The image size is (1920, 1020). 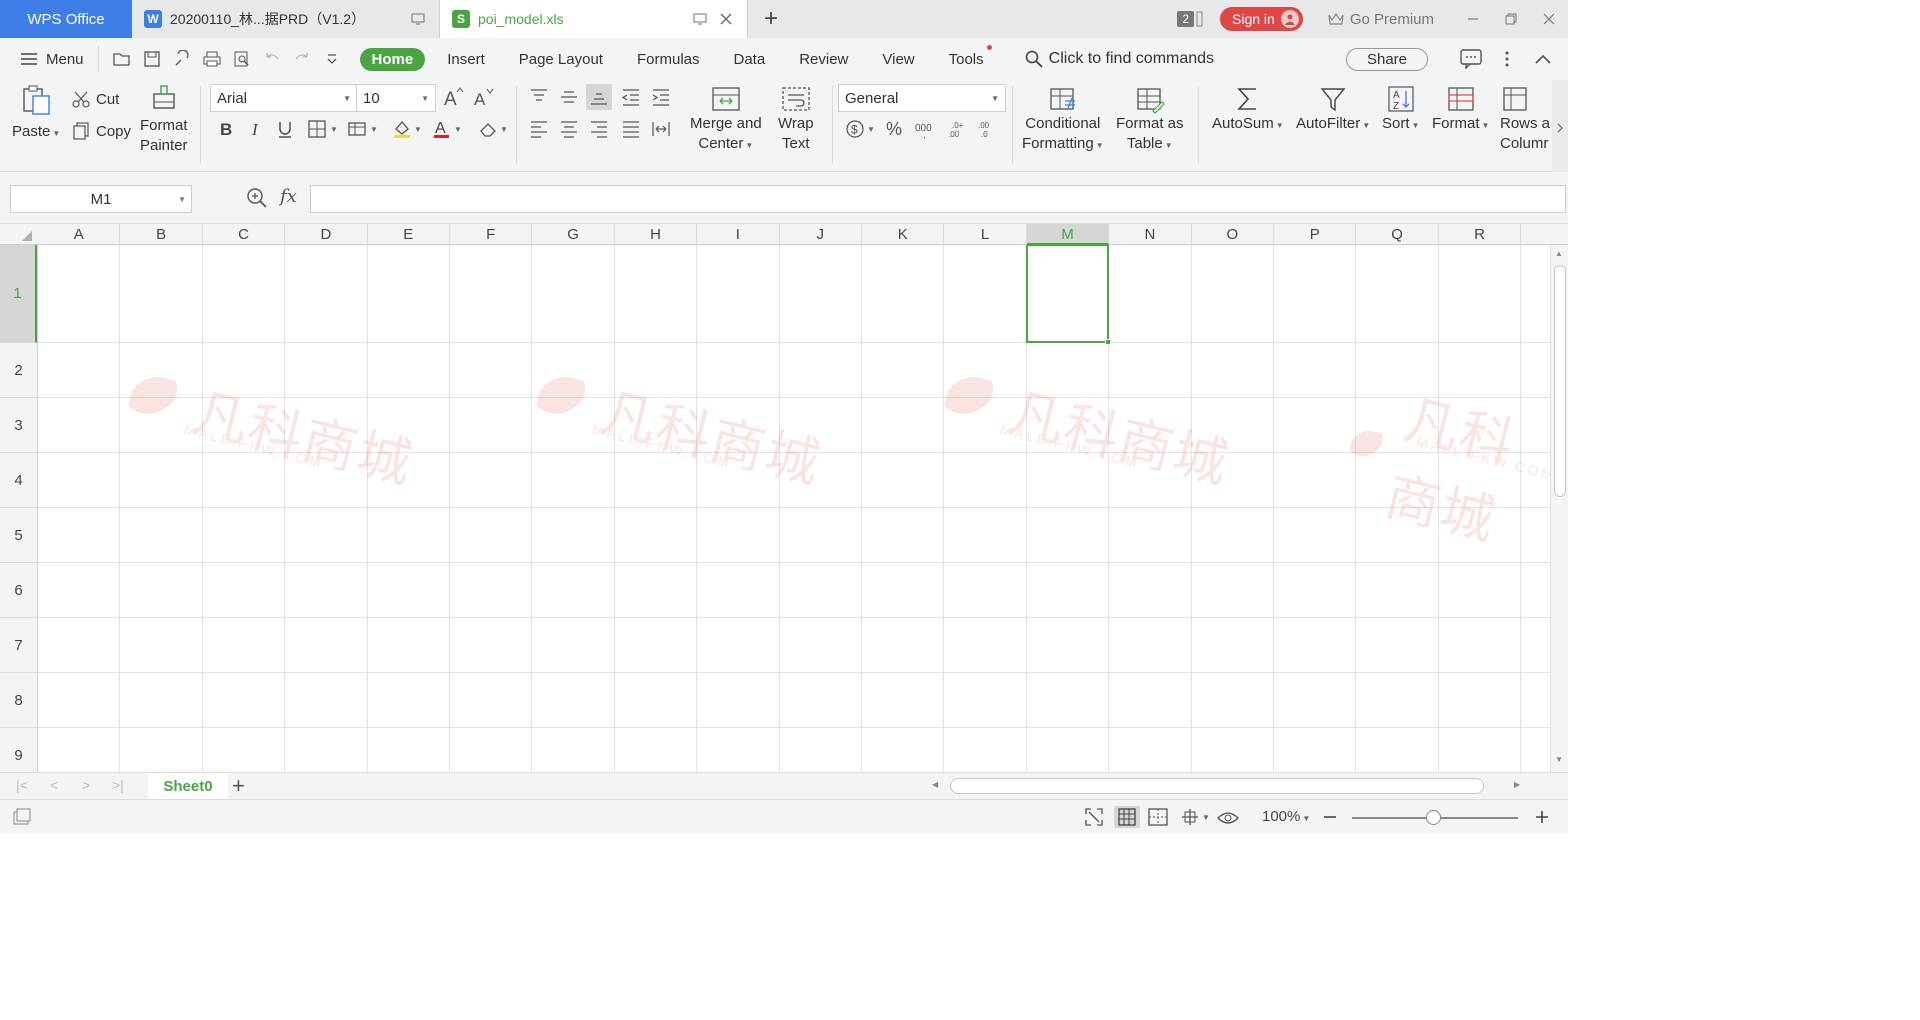 What do you see at coordinates (79, 234) in the screenshot?
I see `column-header-a: A` at bounding box center [79, 234].